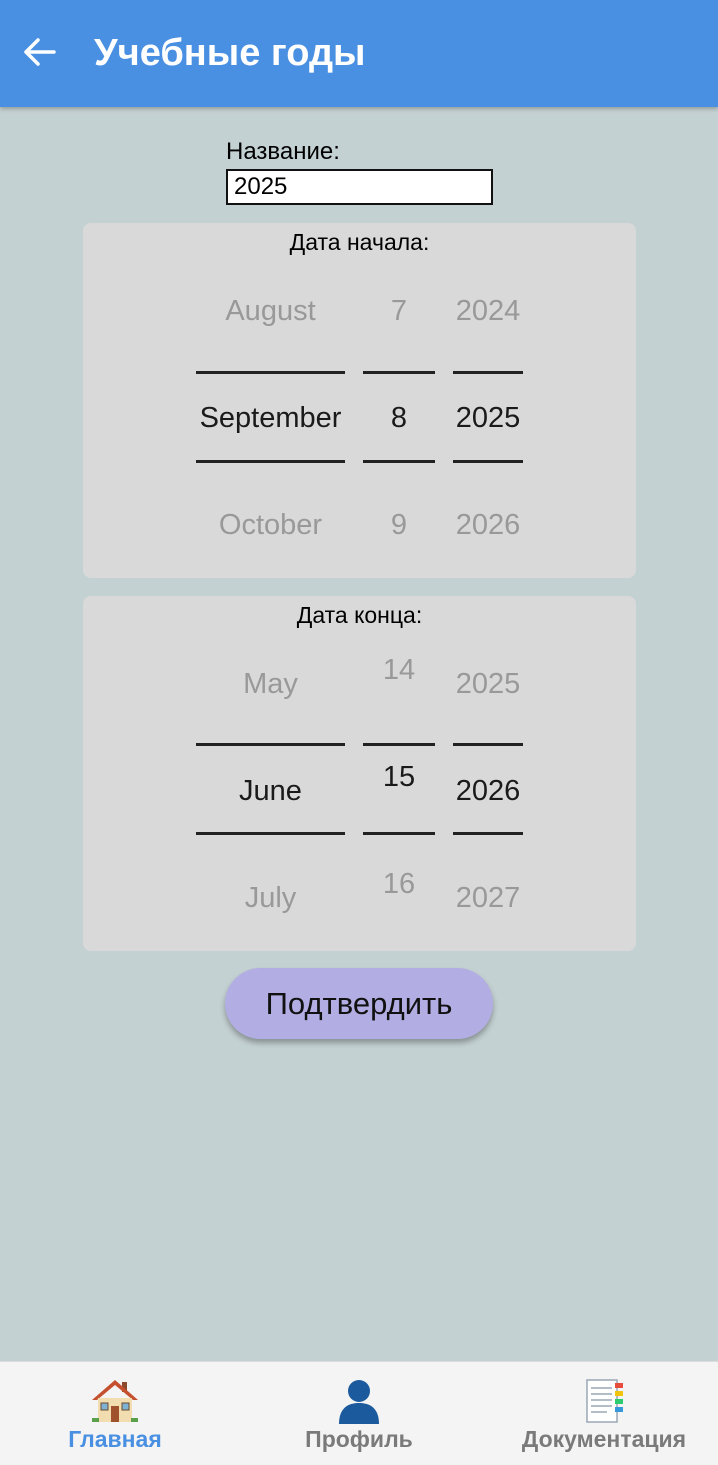 This screenshot has height=1465, width=718. Describe the element at coordinates (399, 777) in the screenshot. I see `end-day-selected: 15` at that location.